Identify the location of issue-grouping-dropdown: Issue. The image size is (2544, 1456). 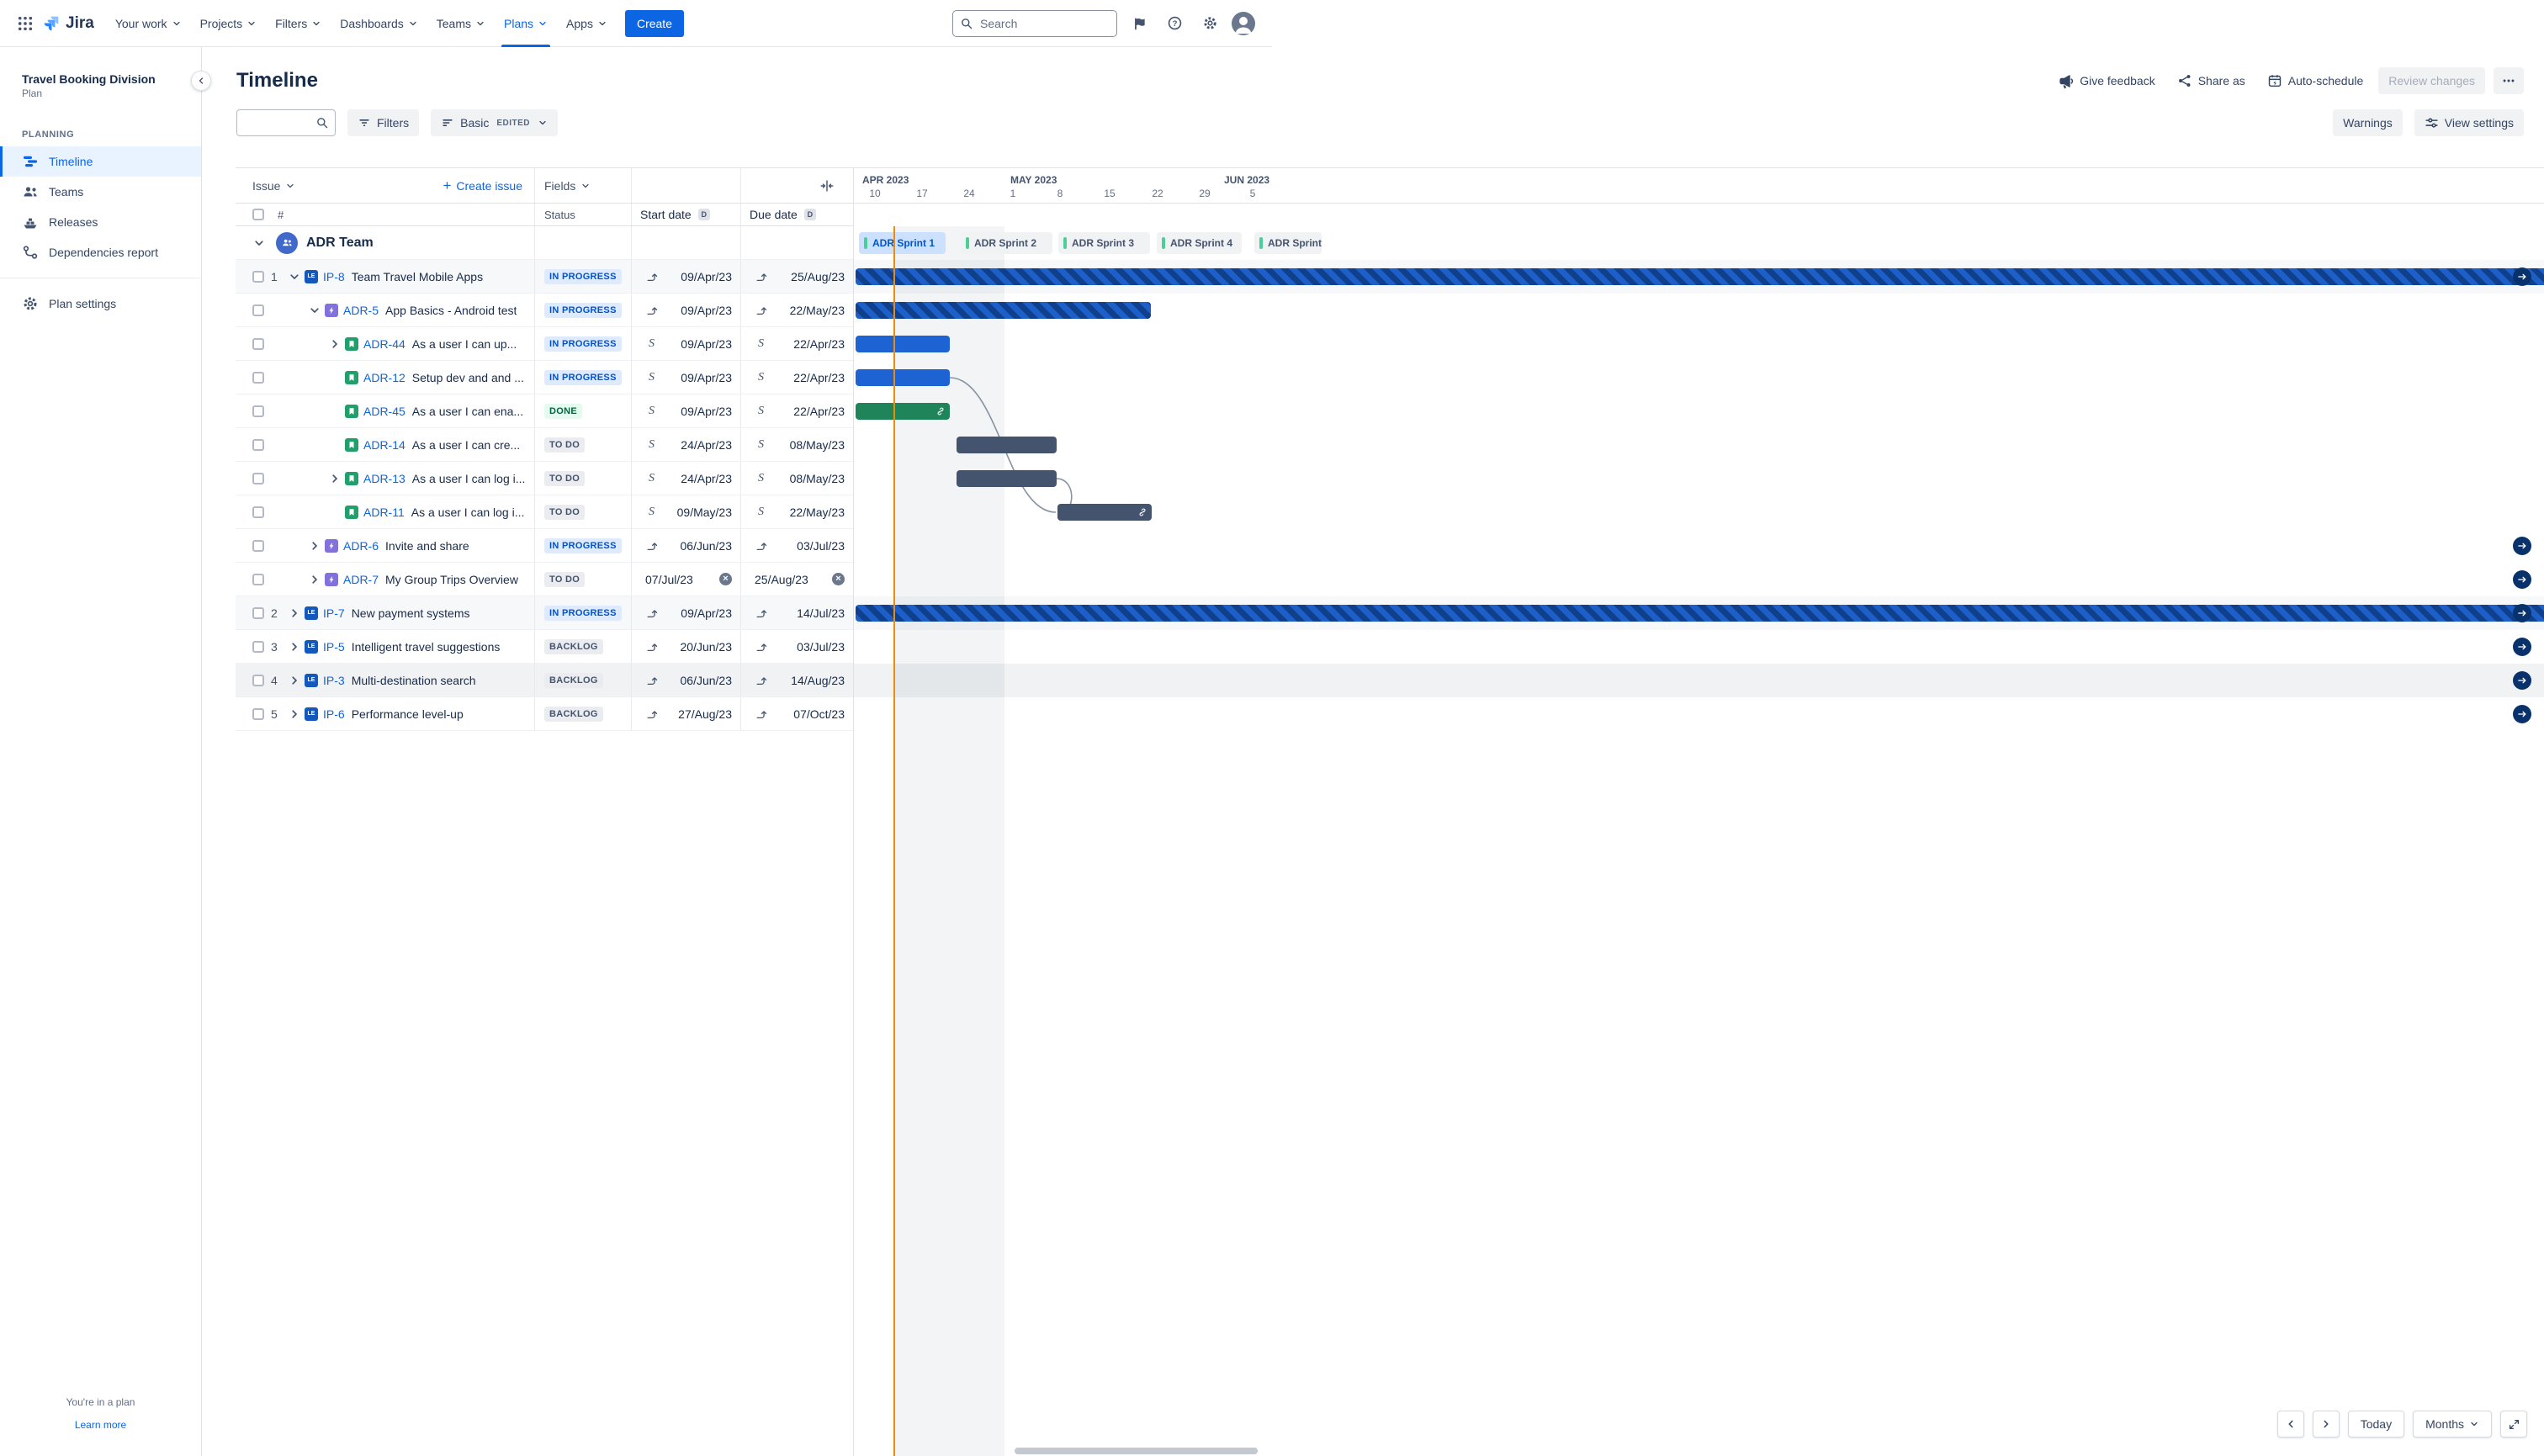
(273, 186).